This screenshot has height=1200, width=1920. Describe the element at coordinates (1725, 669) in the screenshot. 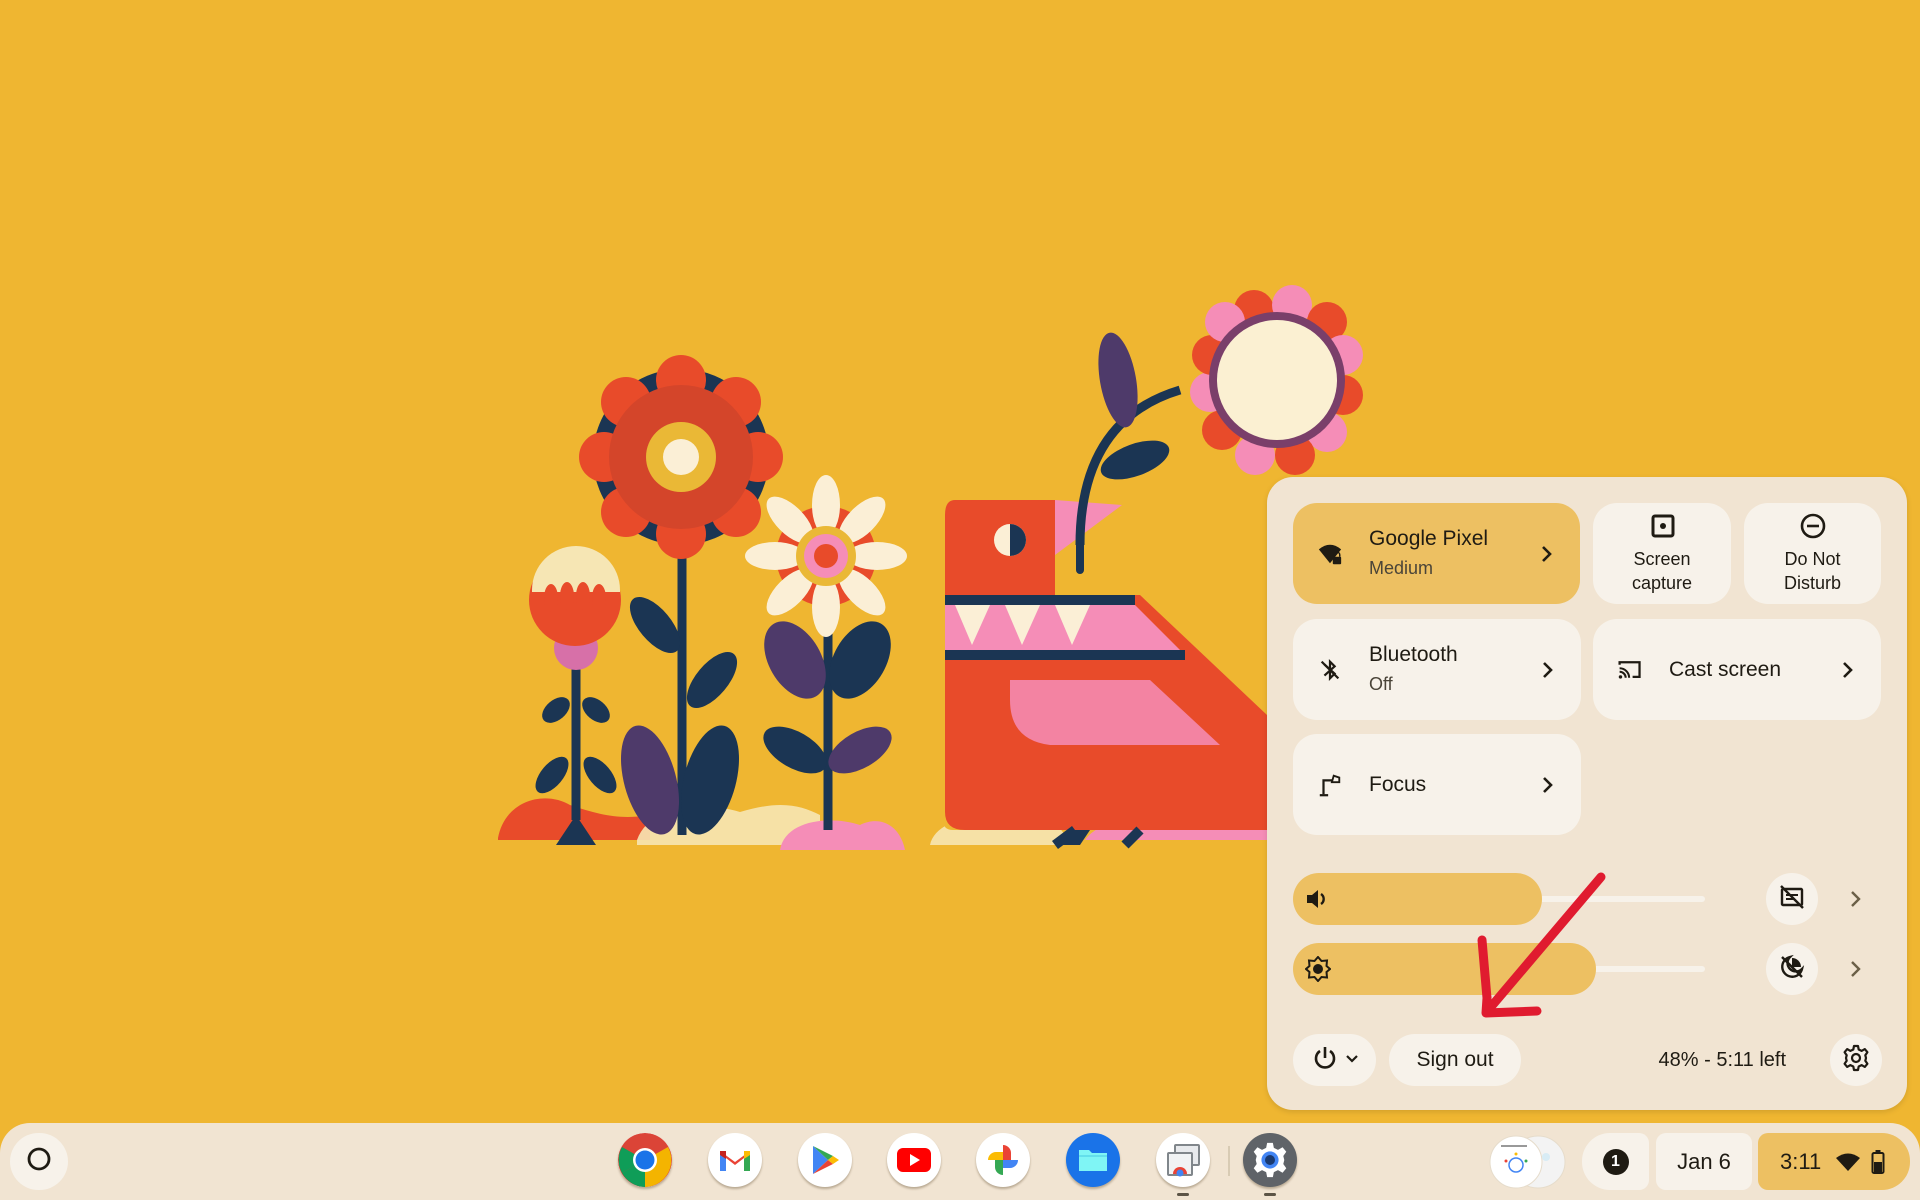

I see `cast-screen-label: Cast screen` at that location.